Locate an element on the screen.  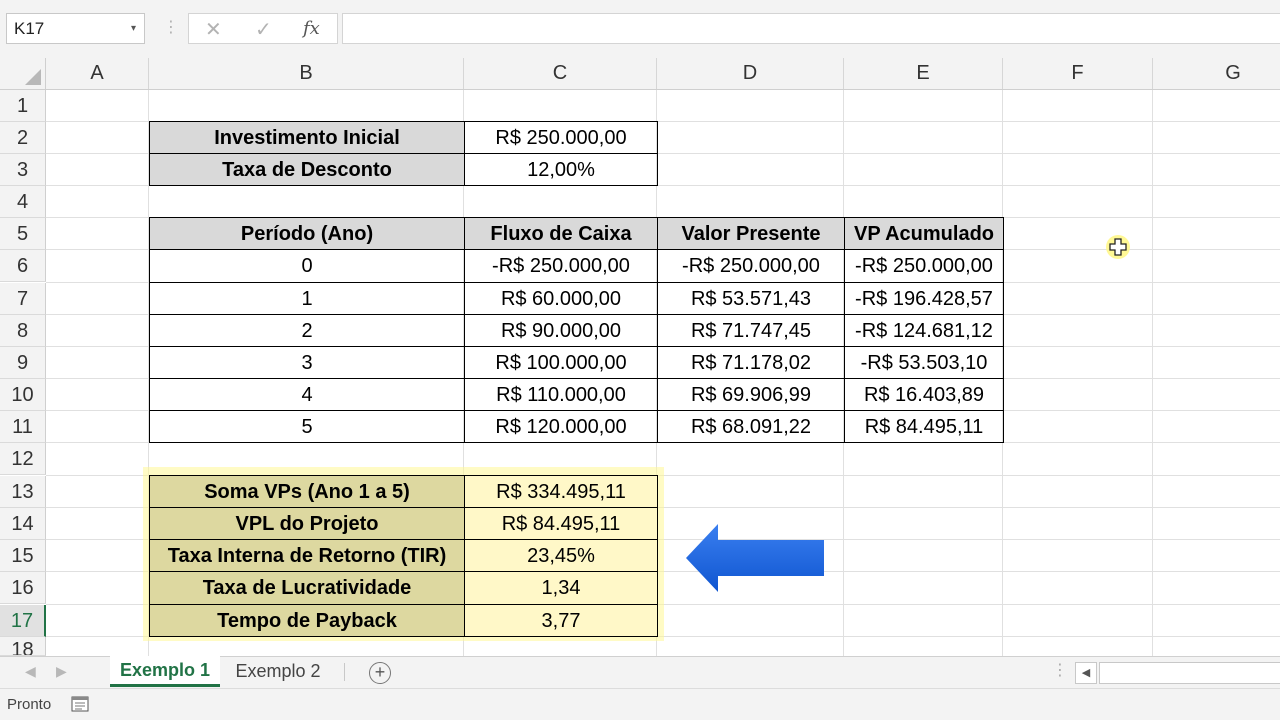
row-header-13: 13 is located at coordinates (23, 492).